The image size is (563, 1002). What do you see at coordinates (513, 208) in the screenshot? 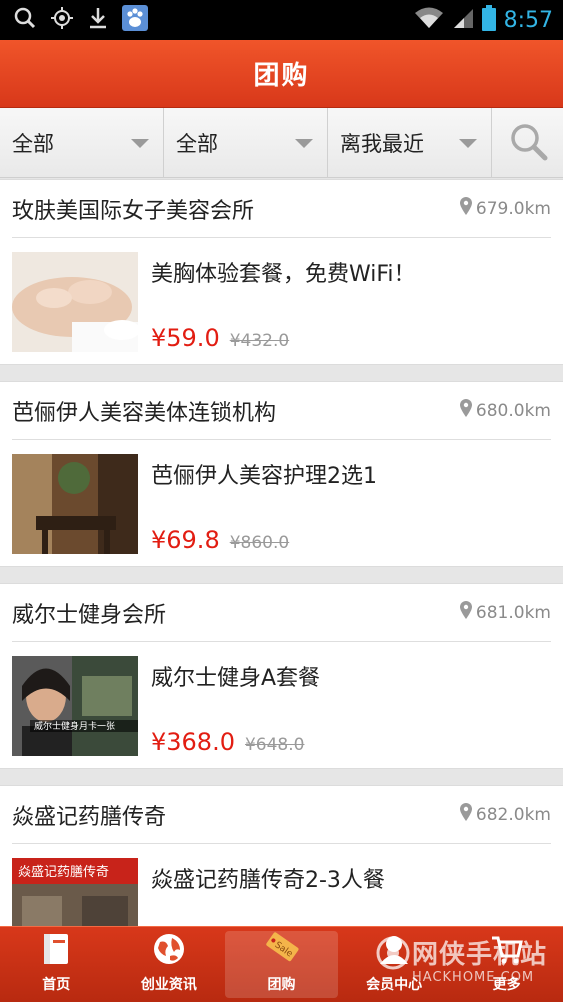
I see `distance-text: 679.0km` at bounding box center [513, 208].